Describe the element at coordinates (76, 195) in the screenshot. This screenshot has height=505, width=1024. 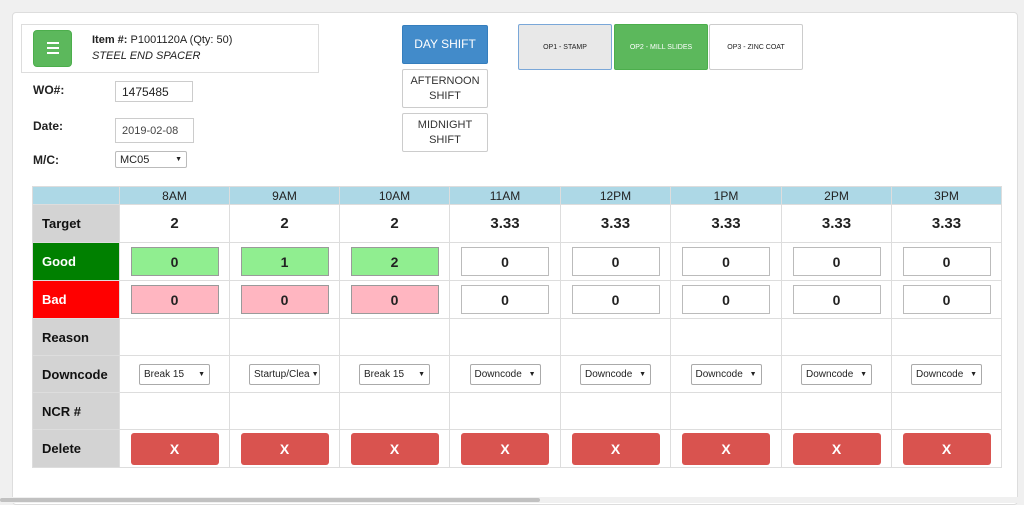
I see `header-corner` at that location.